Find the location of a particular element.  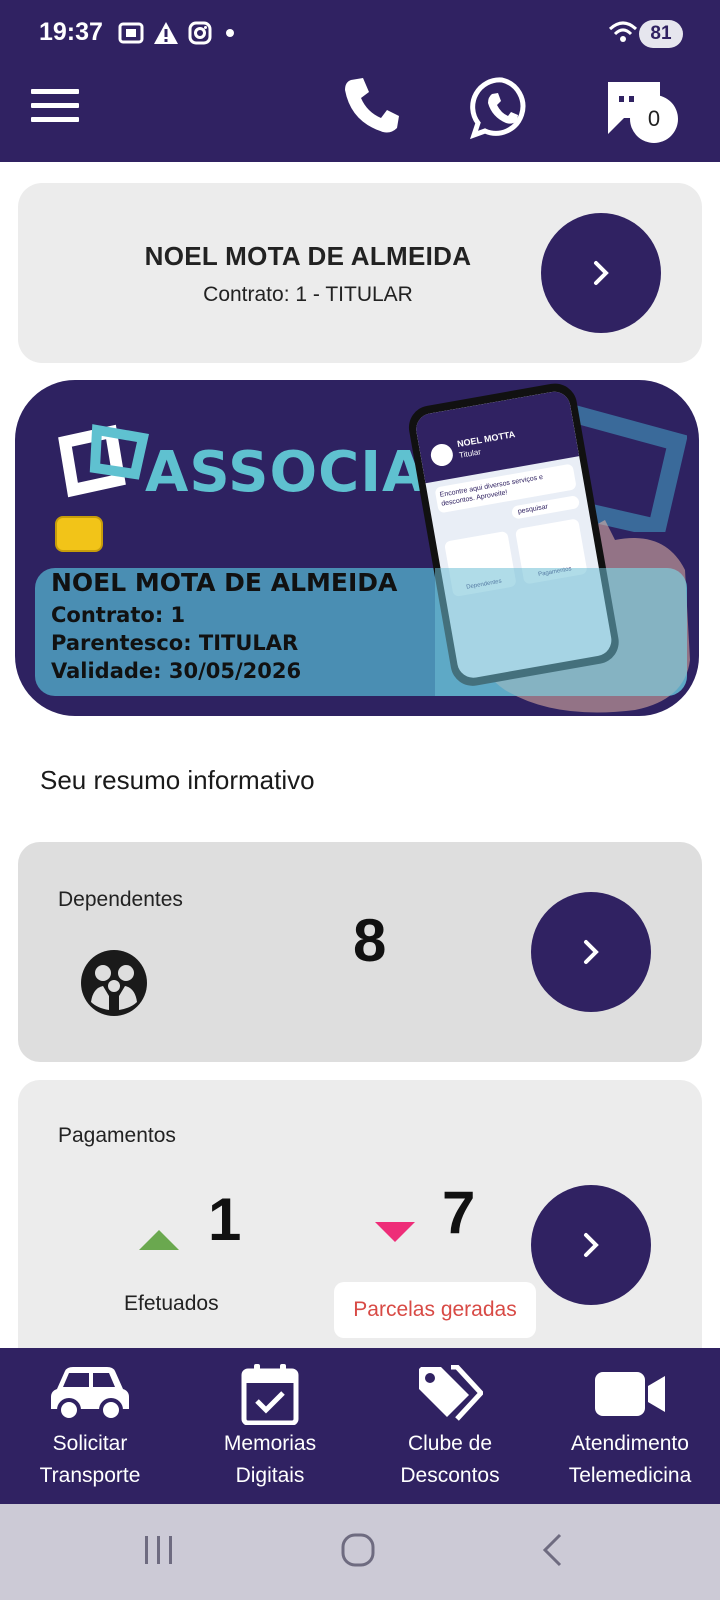

payments-generated-label: Parcelas geradas is located at coordinates (435, 1310).